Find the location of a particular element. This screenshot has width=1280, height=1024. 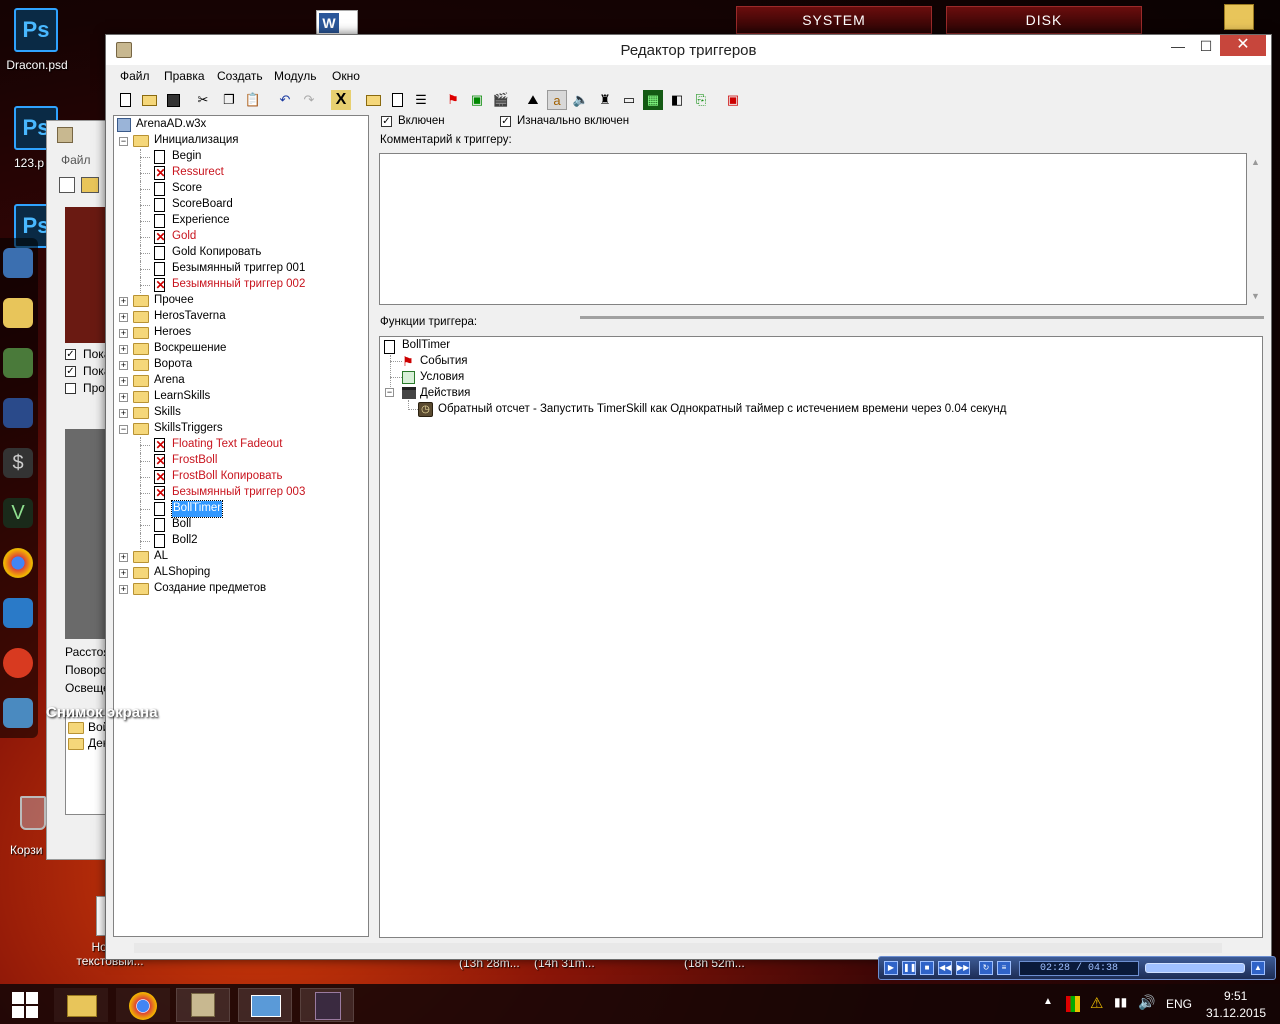

vectorize-icon: V is located at coordinates (18, 513).